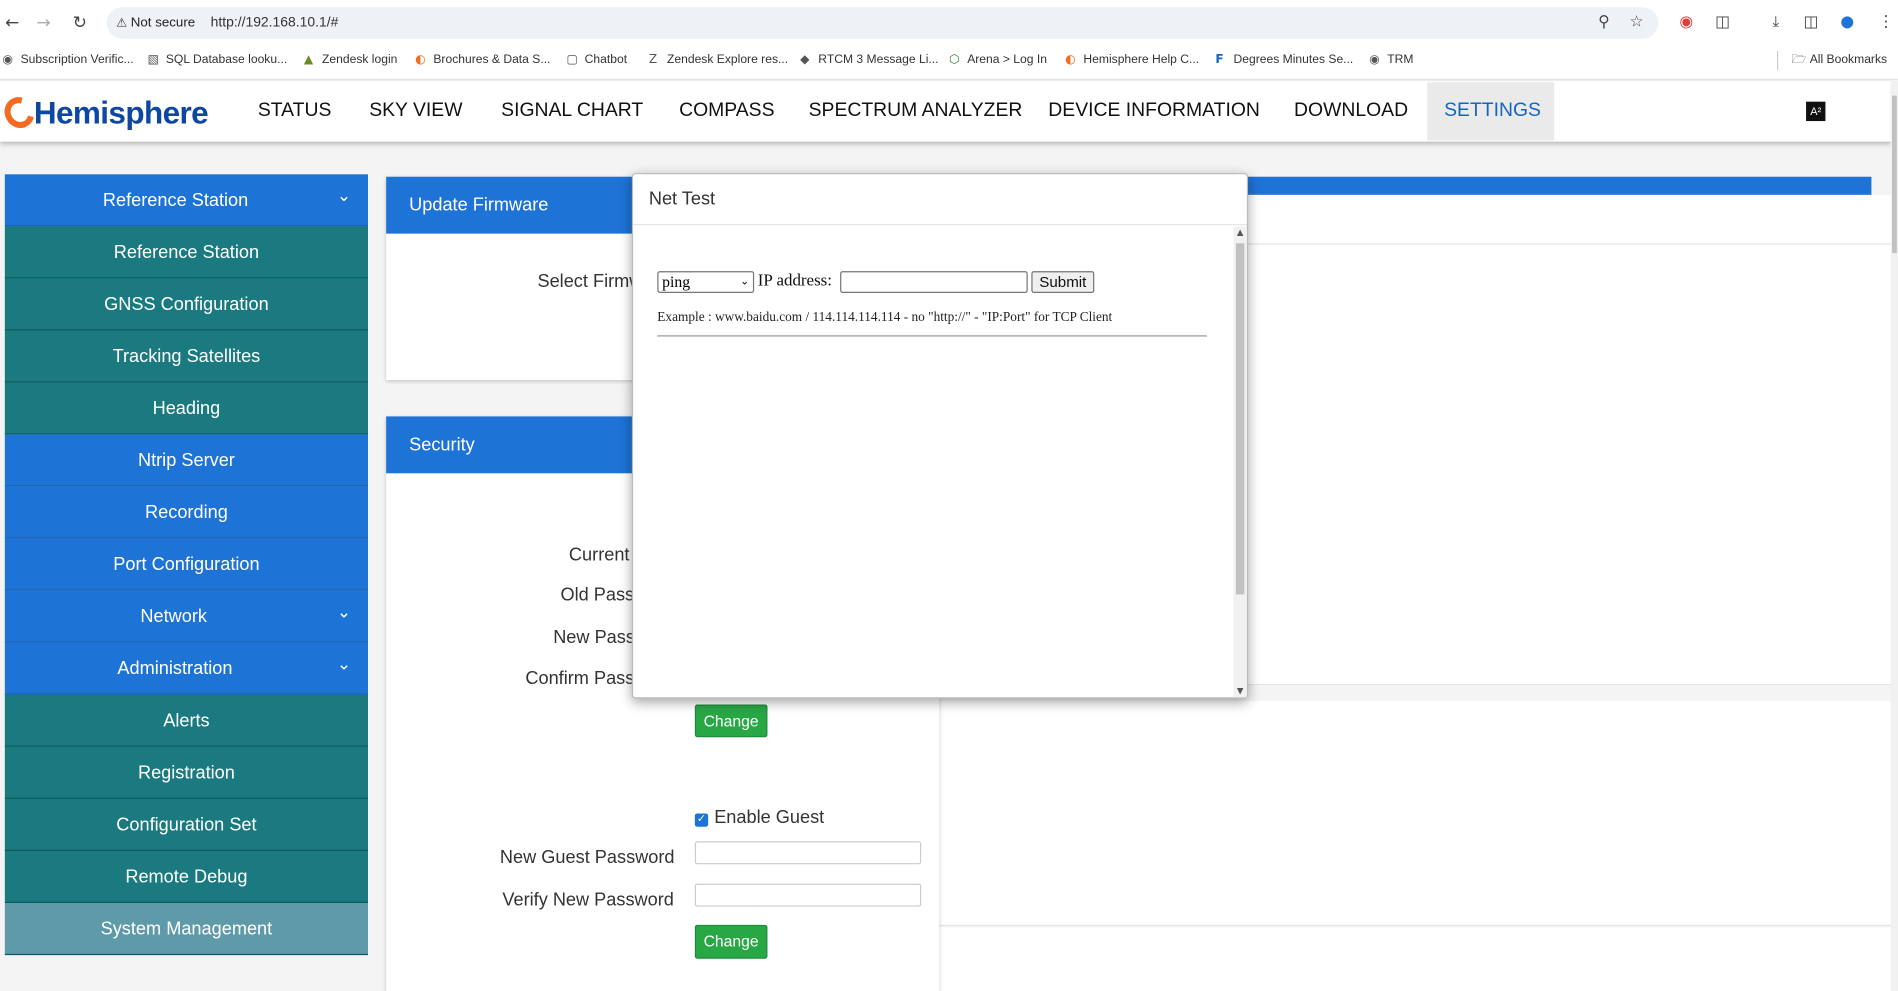 The image size is (1898, 991). I want to click on sidebar-item-registration: Registration, so click(186, 772).